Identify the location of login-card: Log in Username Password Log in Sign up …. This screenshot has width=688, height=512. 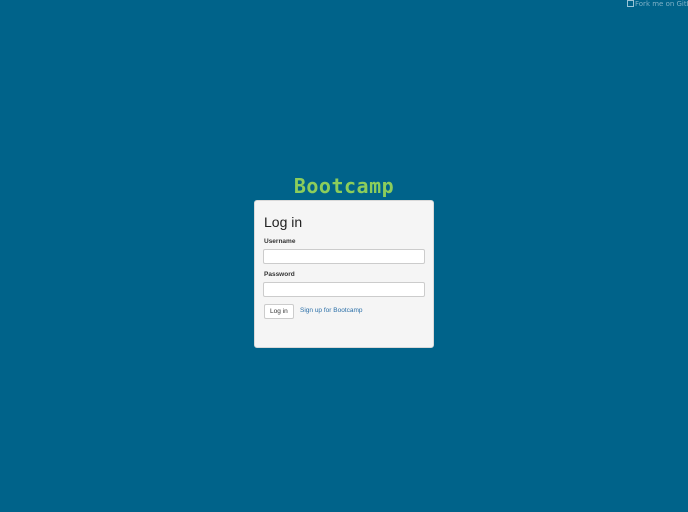
(344, 274).